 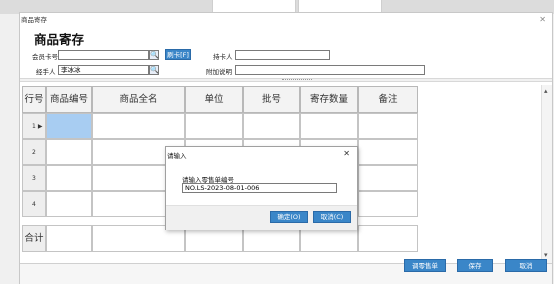 I want to click on retail-order-number-input: NO.LS-2023-08-01-006, so click(x=259, y=188).